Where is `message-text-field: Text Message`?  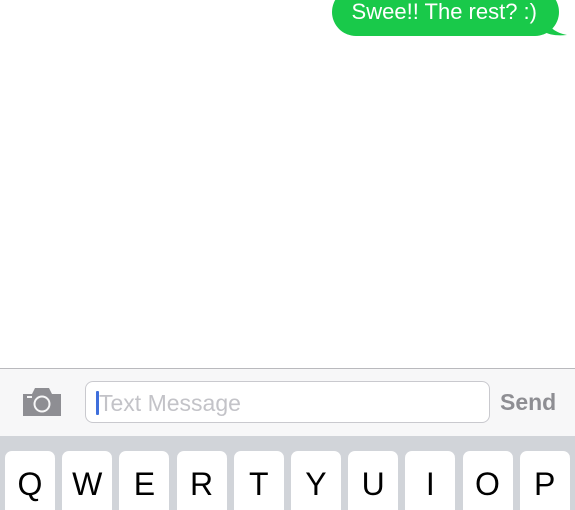 message-text-field: Text Message is located at coordinates (287, 402).